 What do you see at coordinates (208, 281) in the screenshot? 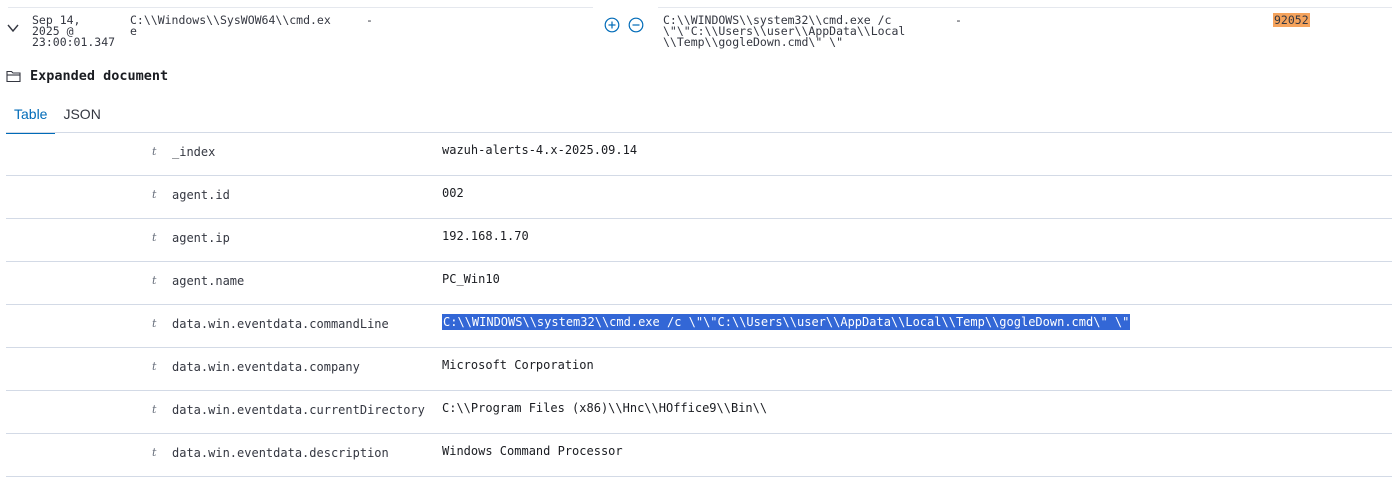
I see `field-name: agent.name` at bounding box center [208, 281].